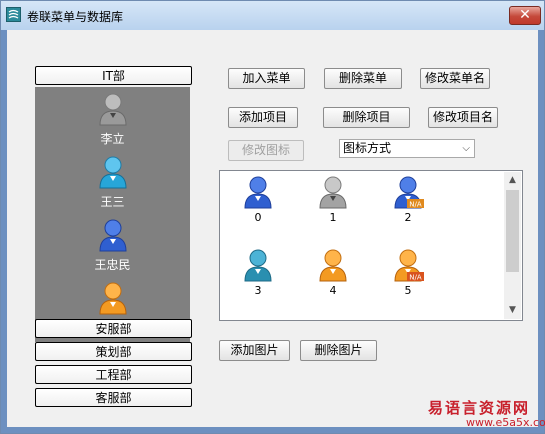 The image size is (545, 434). Describe the element at coordinates (112, 202) in the screenshot. I see `group-item-label: 王三` at that location.